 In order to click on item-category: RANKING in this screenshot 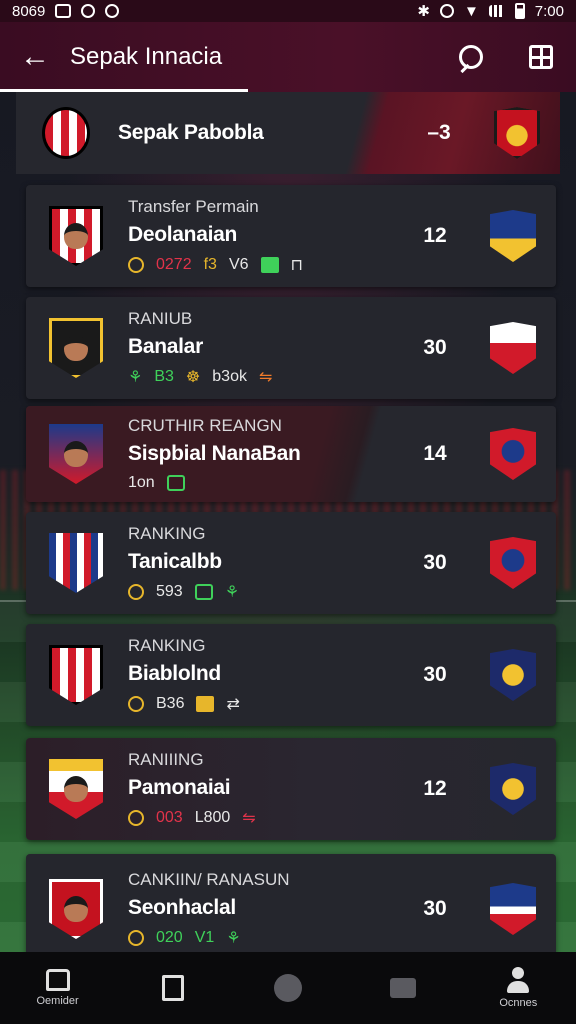, I will do `click(167, 645)`.